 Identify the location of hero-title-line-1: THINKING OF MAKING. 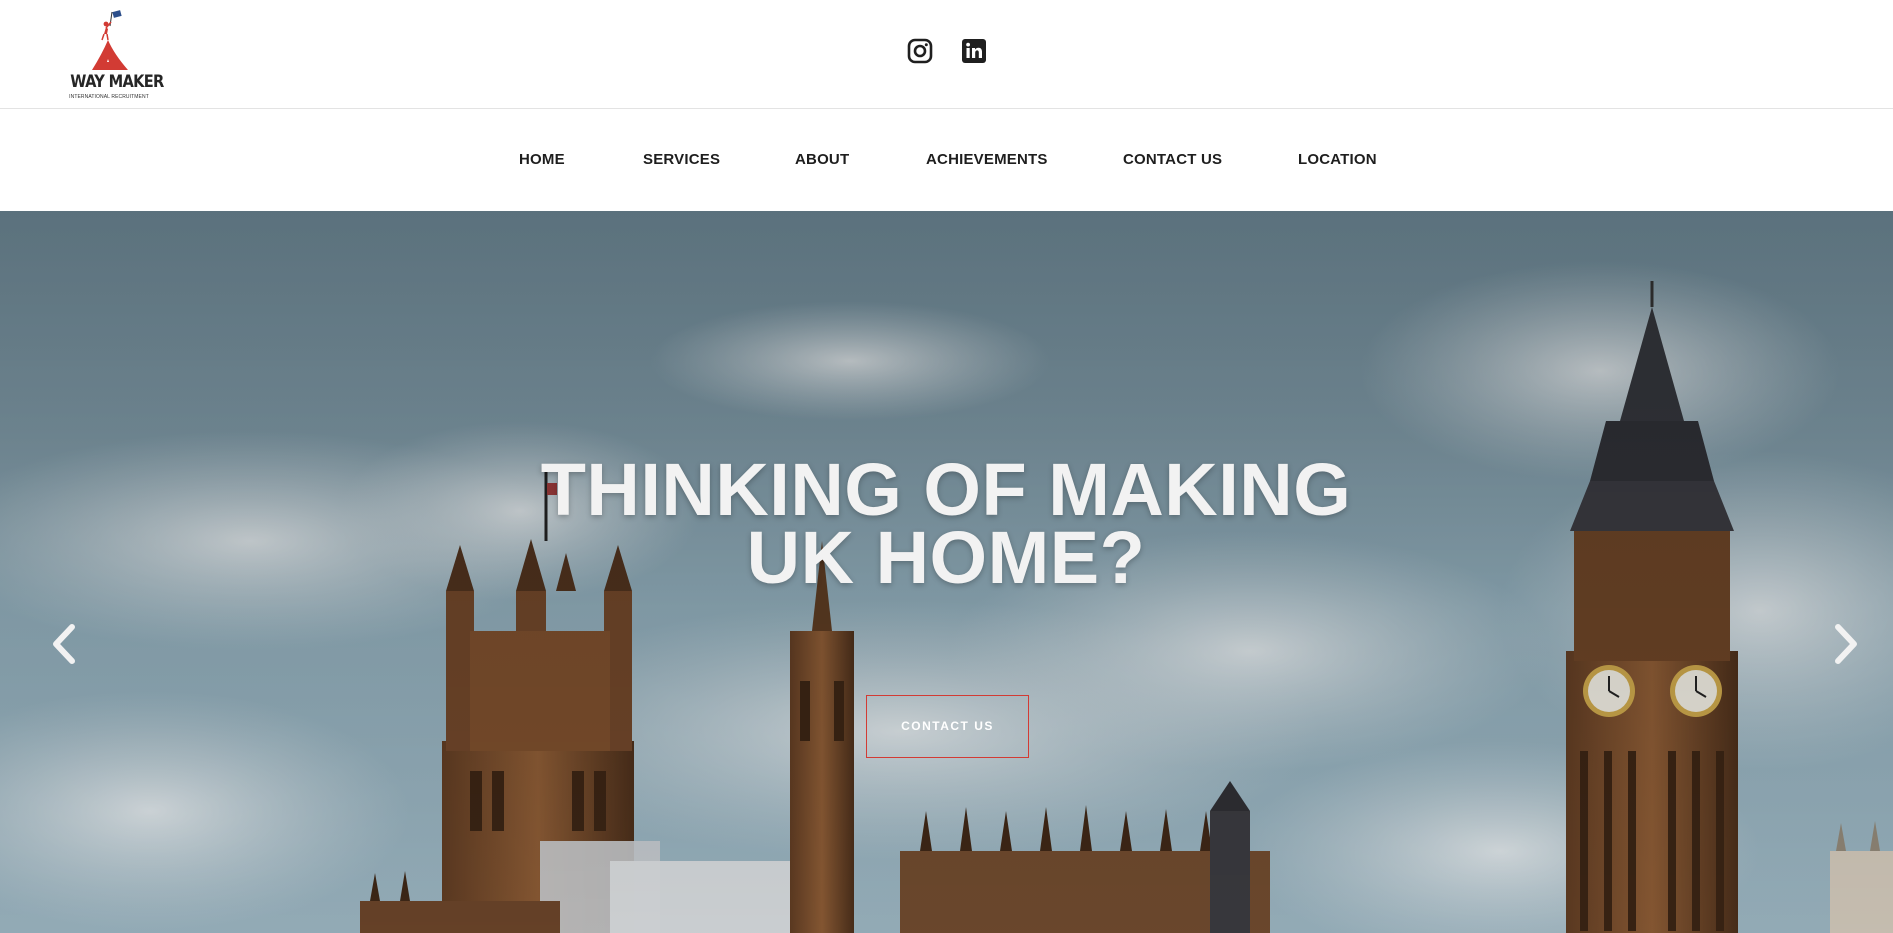
(946, 489).